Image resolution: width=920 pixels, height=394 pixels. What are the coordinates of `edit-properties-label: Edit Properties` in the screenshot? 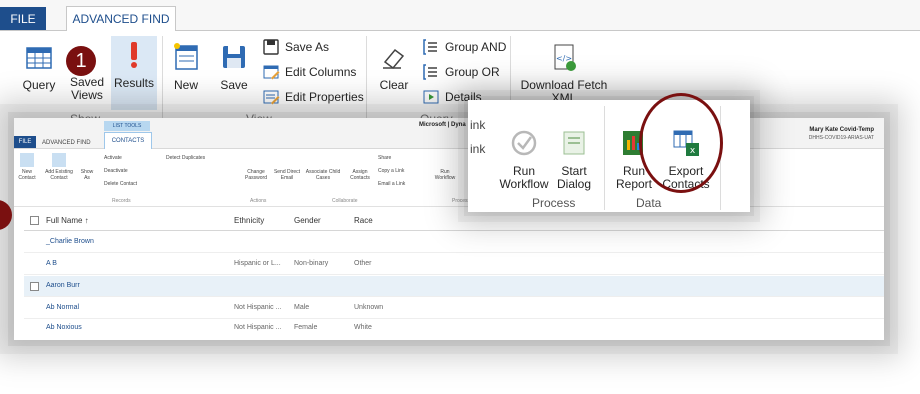 It's located at (324, 97).